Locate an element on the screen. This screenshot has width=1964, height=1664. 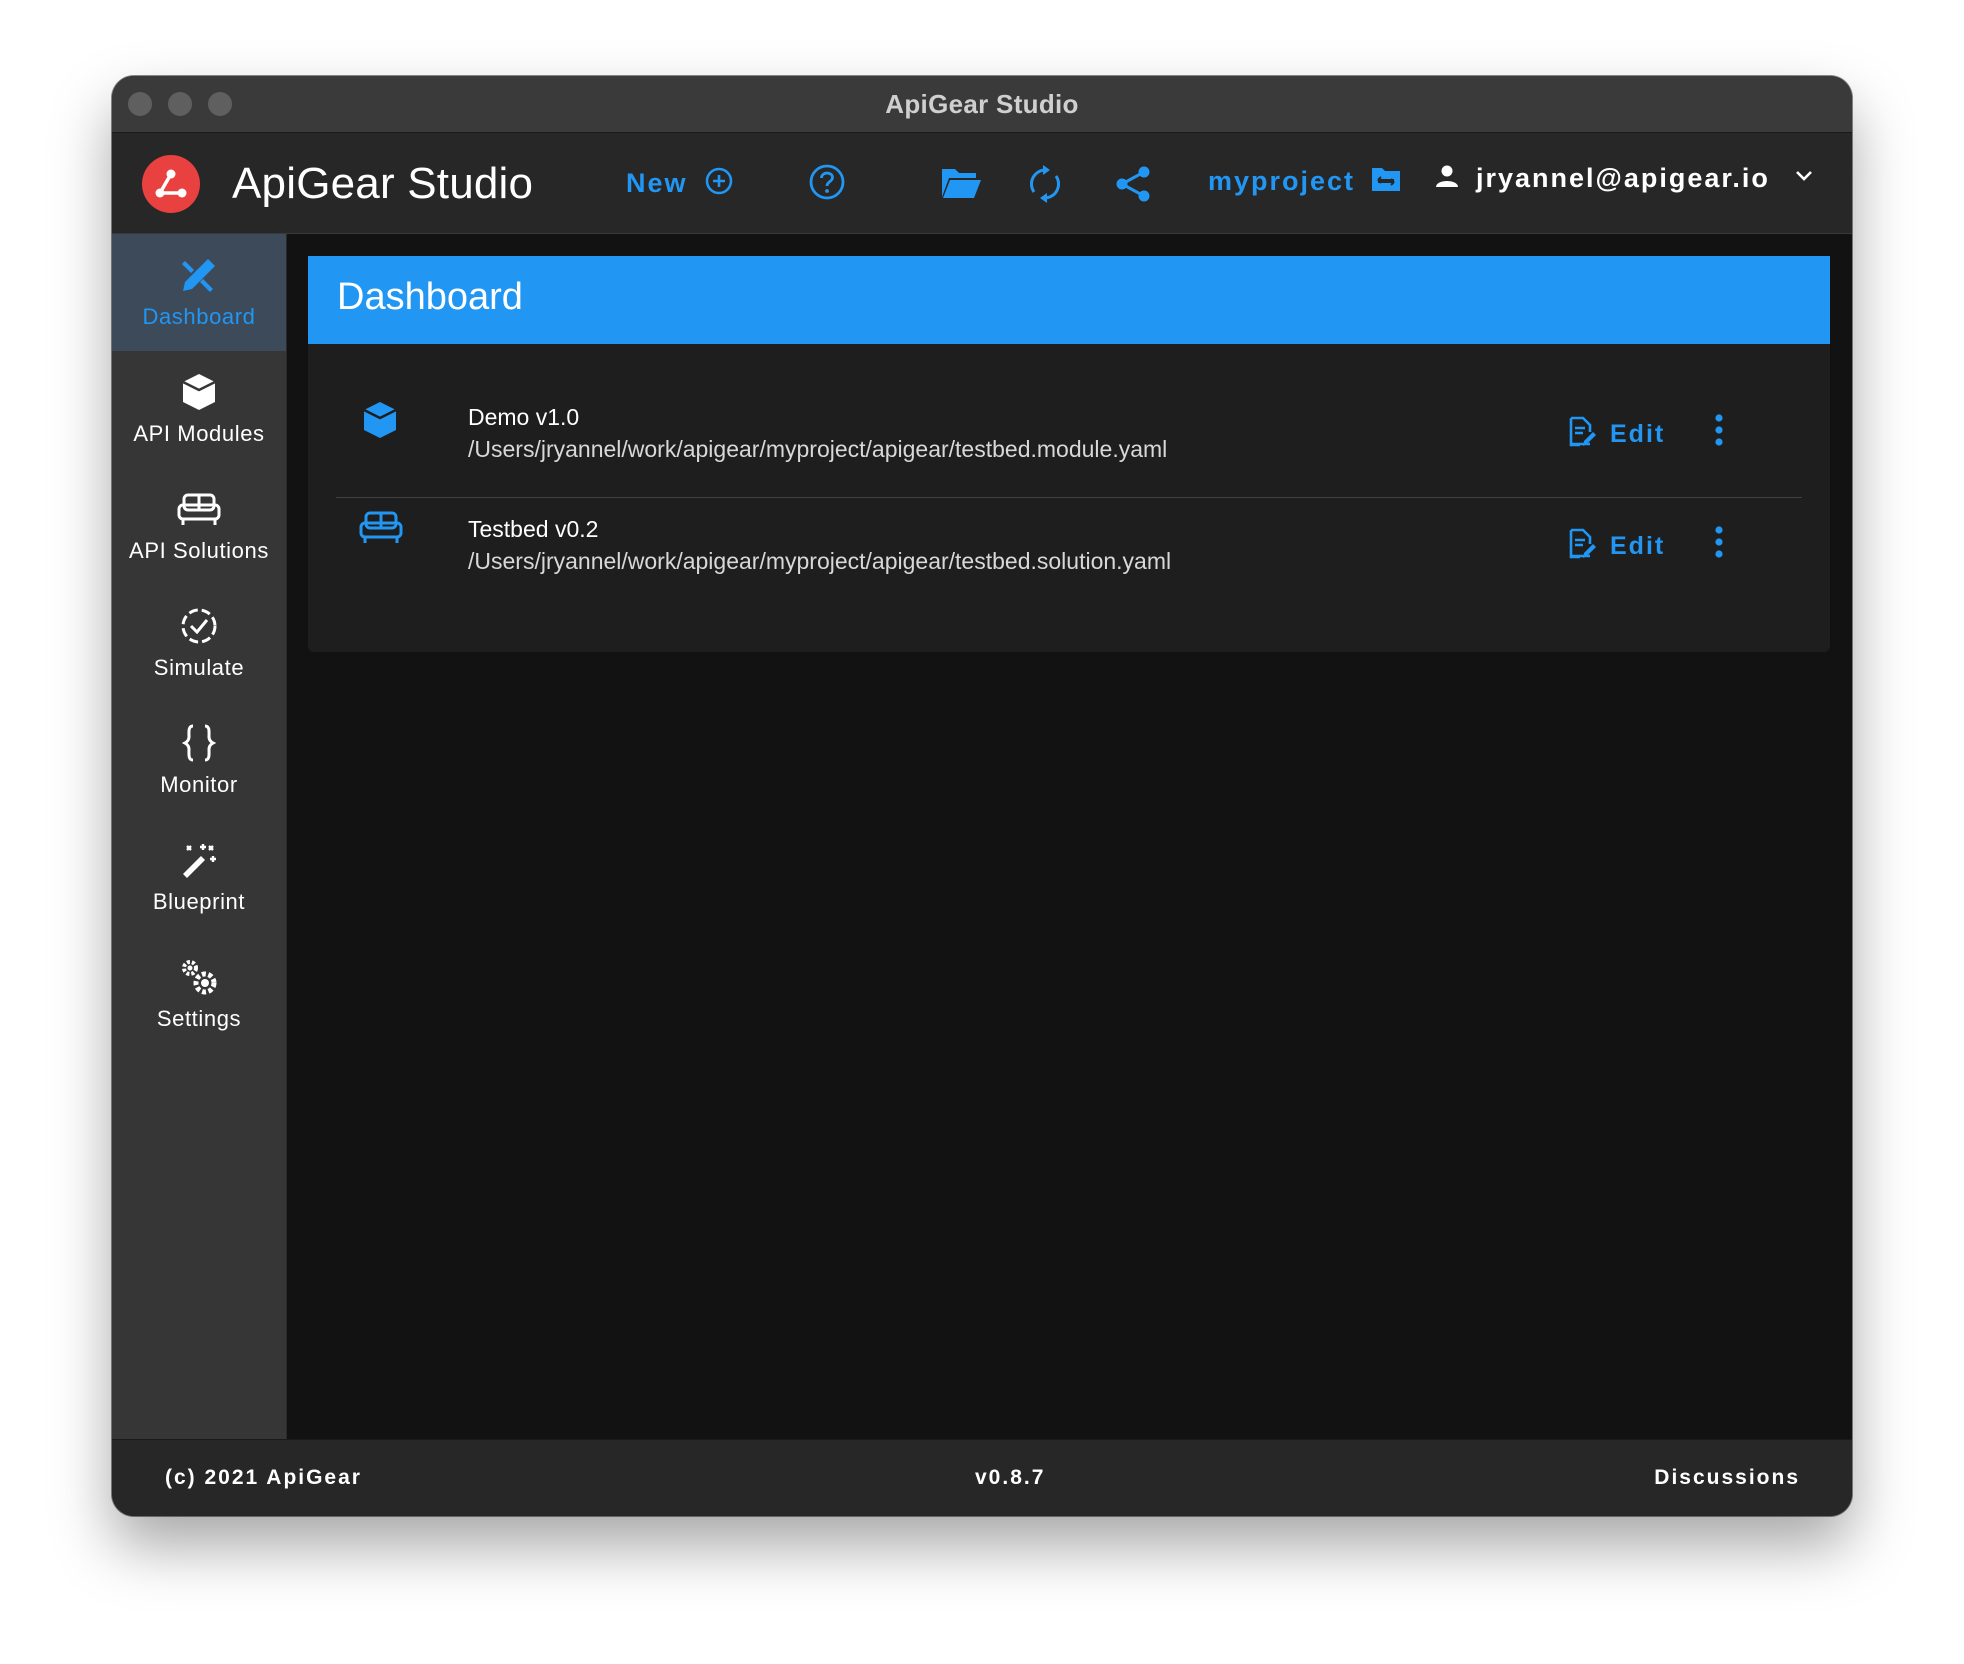
sidebar-item-label: Settings is located at coordinates (199, 1018).